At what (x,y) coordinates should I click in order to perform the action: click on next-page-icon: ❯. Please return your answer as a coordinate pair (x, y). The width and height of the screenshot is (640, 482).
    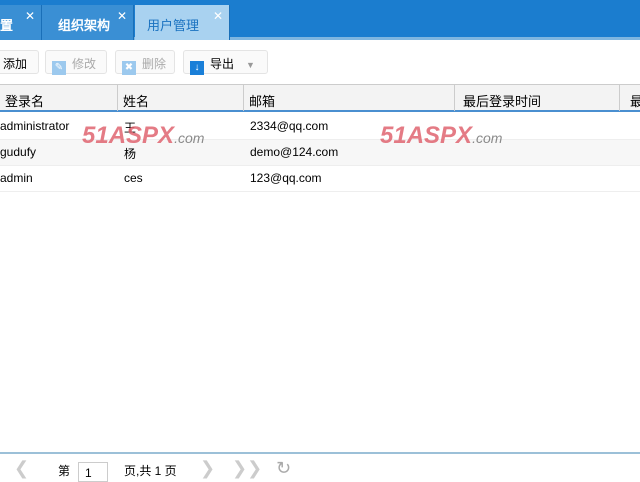
    Looking at the image, I should click on (207, 468).